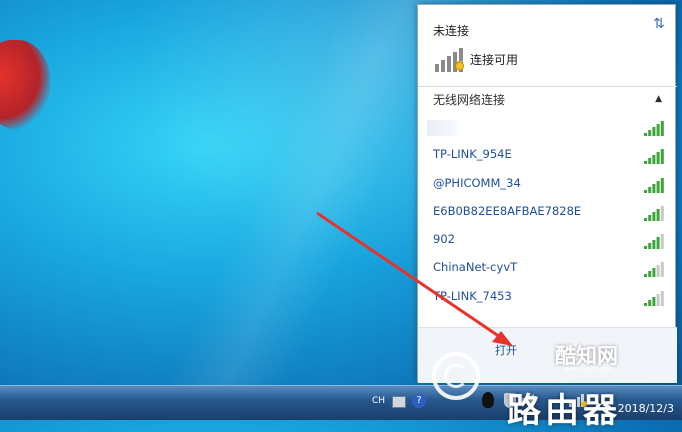  What do you see at coordinates (414, 278) in the screenshot?
I see `annotation-arrow` at bounding box center [414, 278].